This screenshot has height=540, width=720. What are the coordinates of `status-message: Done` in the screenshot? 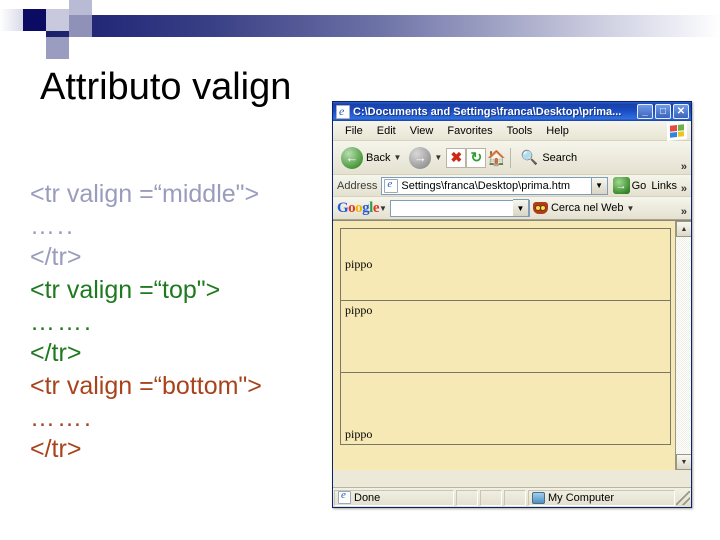 It's located at (367, 497).